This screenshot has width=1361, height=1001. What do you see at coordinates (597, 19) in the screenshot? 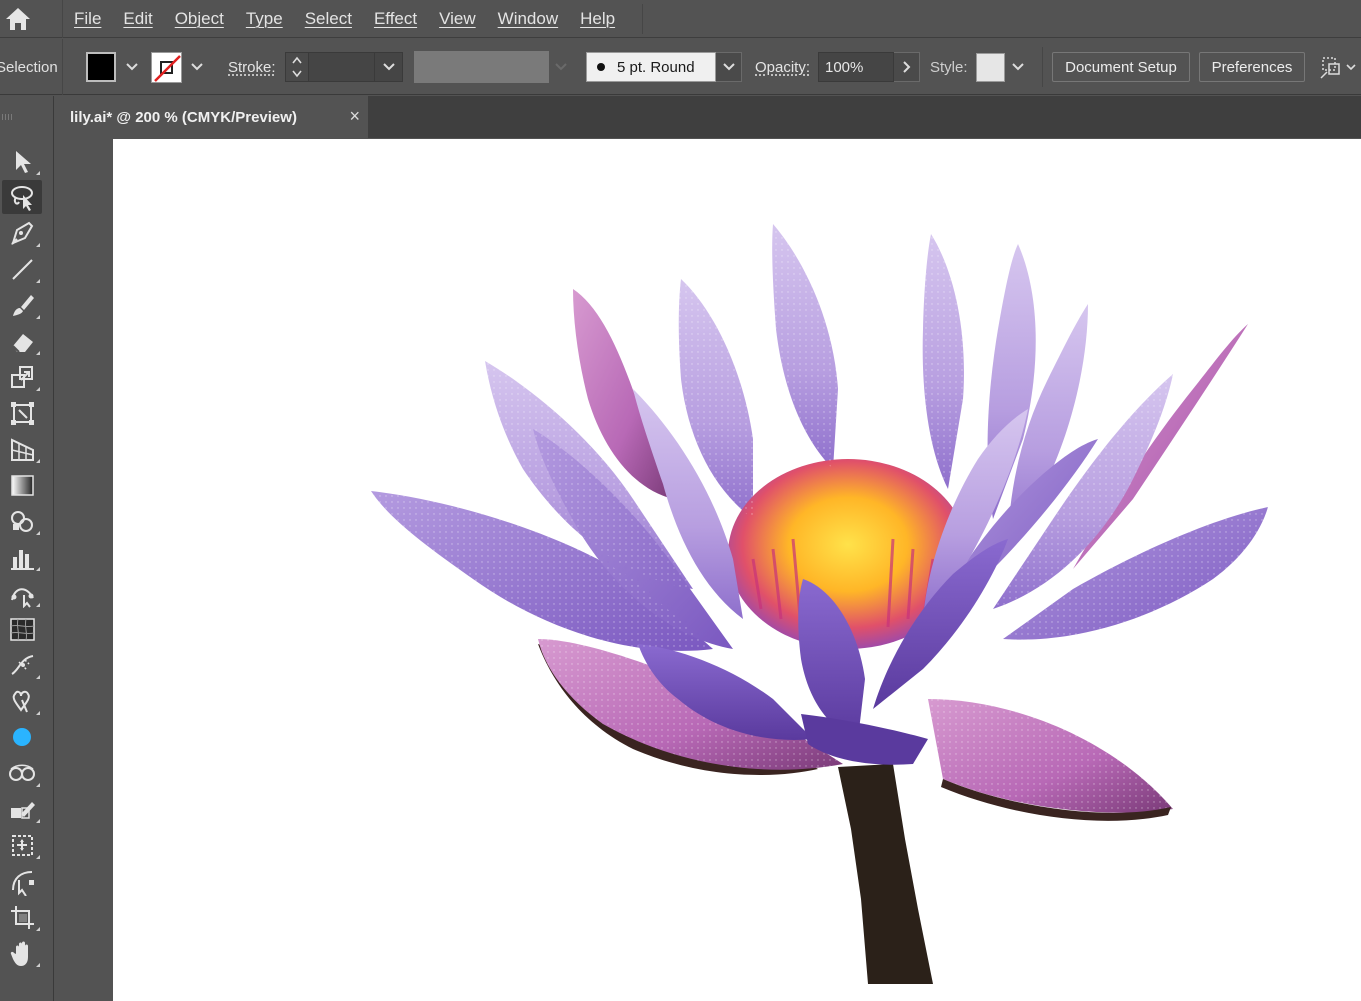
I see `menu-help: Help` at bounding box center [597, 19].